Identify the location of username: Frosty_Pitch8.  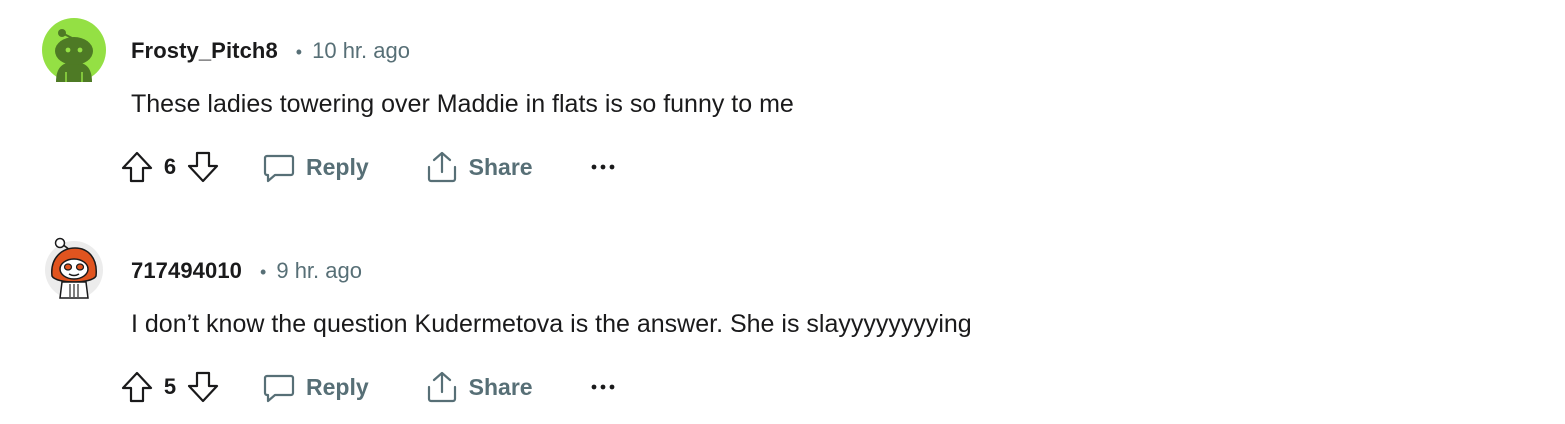
(204, 51).